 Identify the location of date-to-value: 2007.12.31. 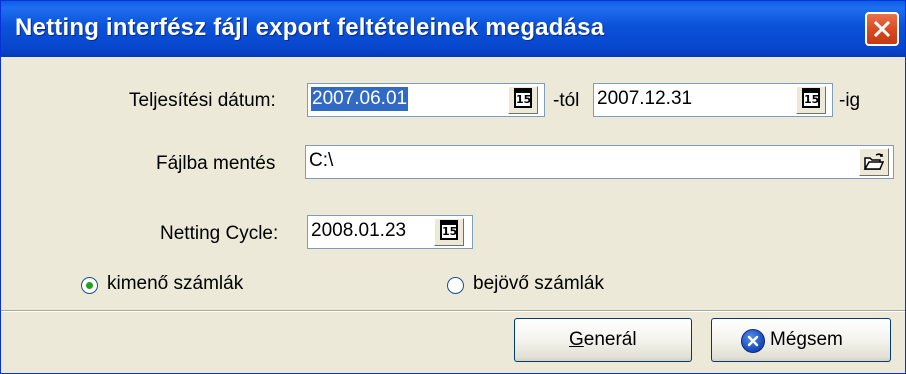
(645, 98).